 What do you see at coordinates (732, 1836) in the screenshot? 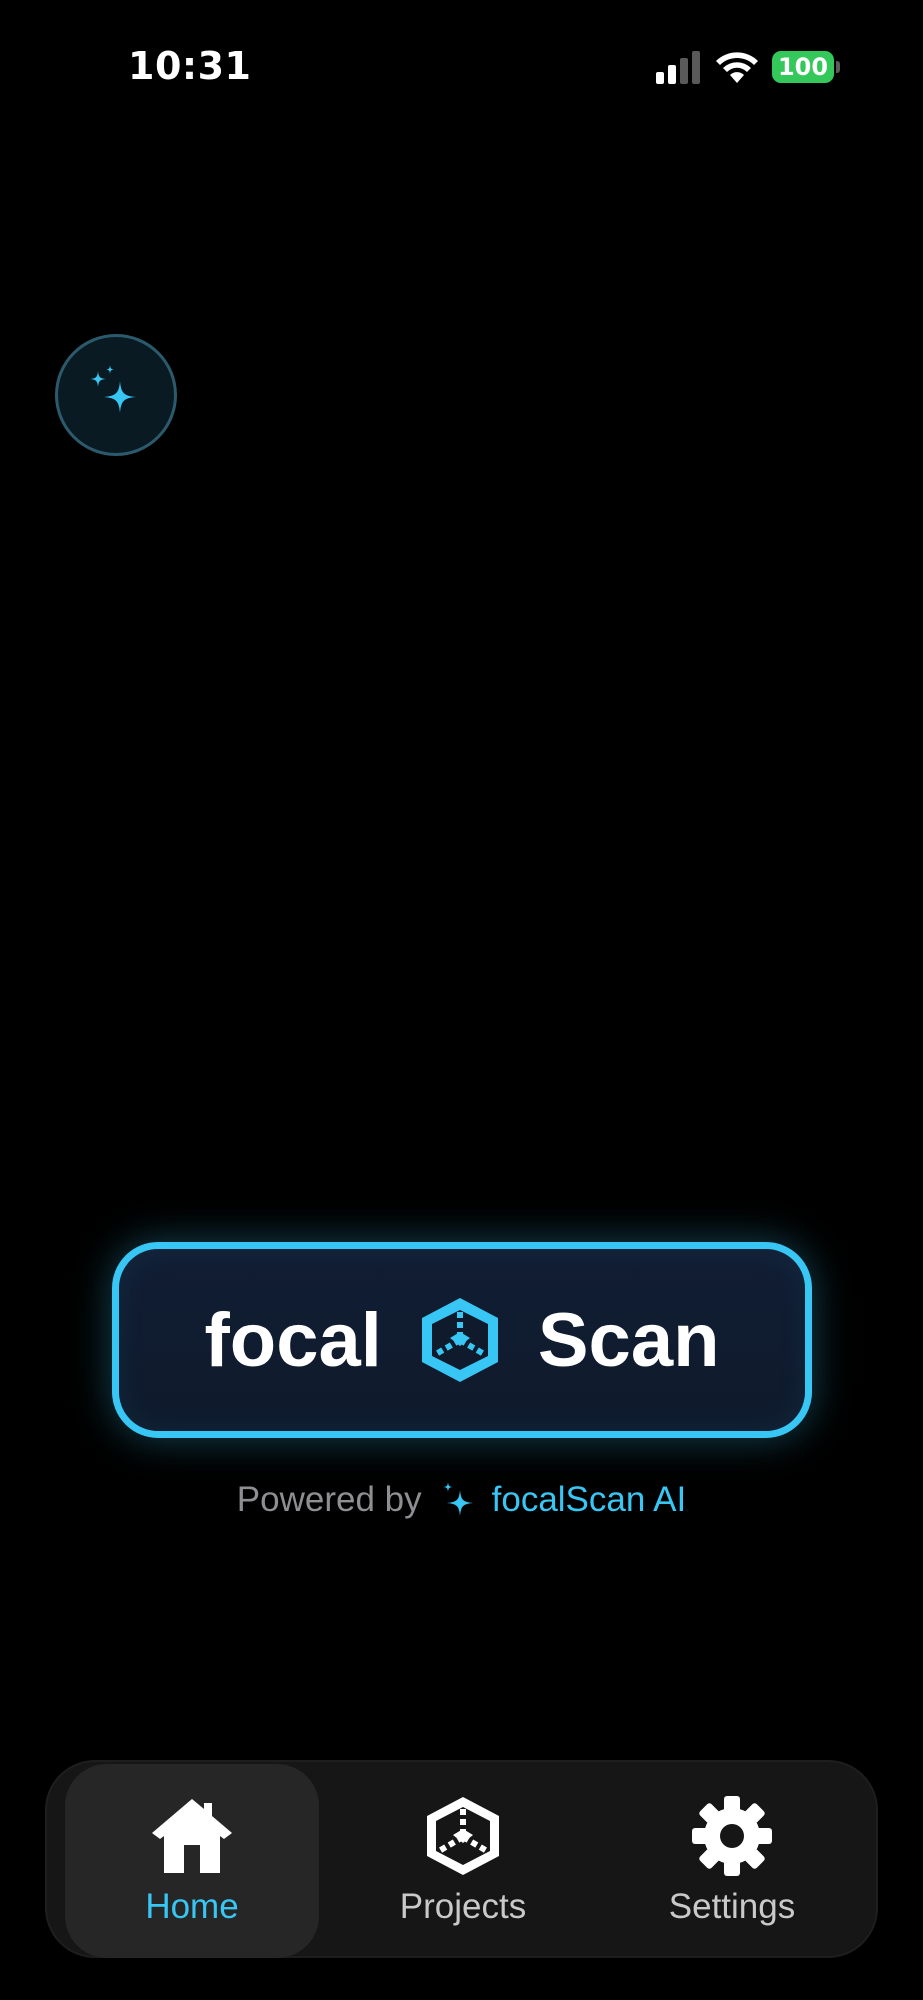
I see `gear-icon` at bounding box center [732, 1836].